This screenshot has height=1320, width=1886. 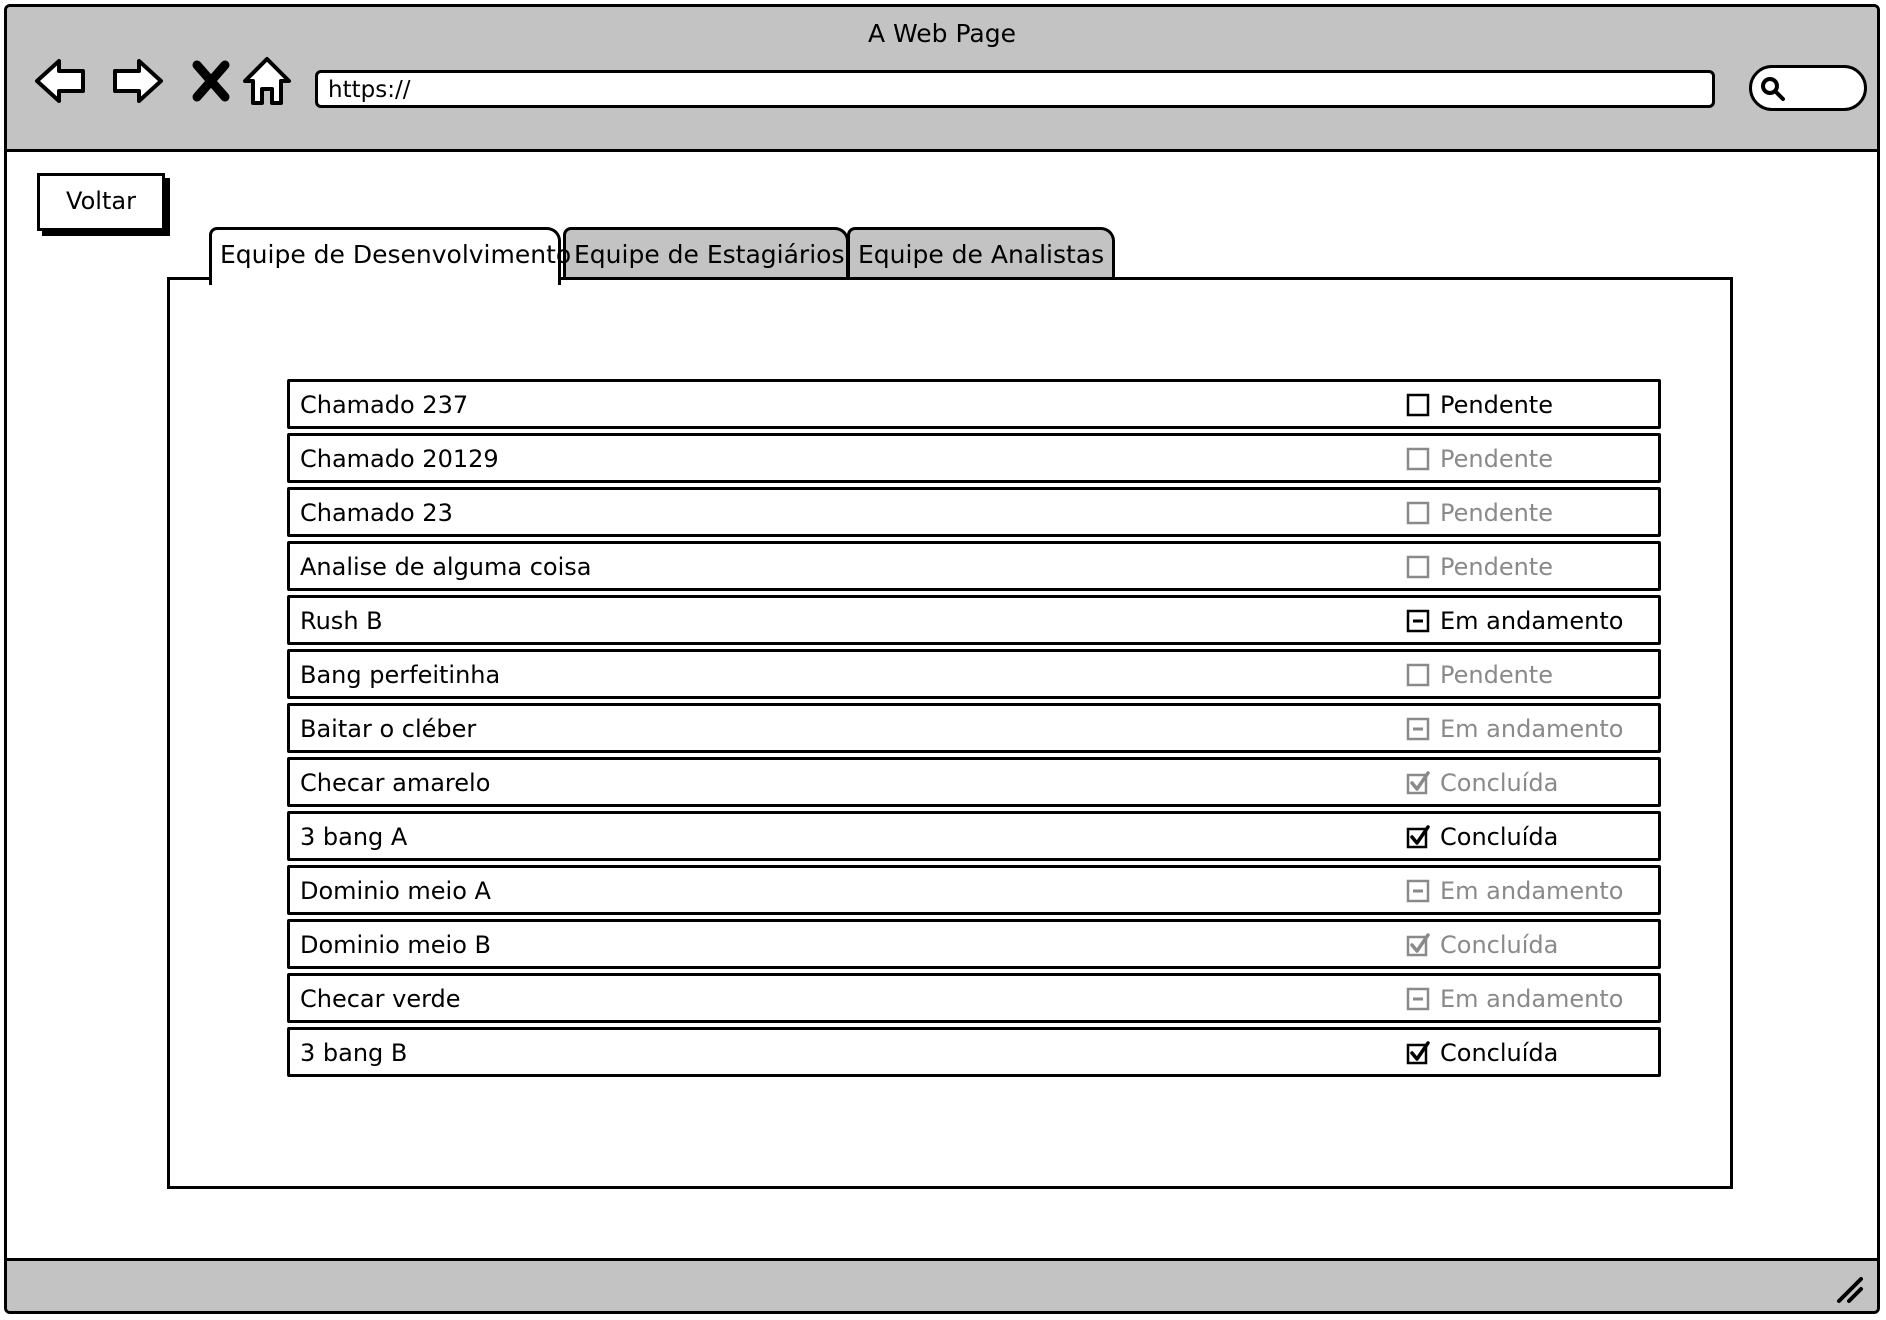 I want to click on ticket-row: Dominio meio B Concluída, so click(x=974, y=944).